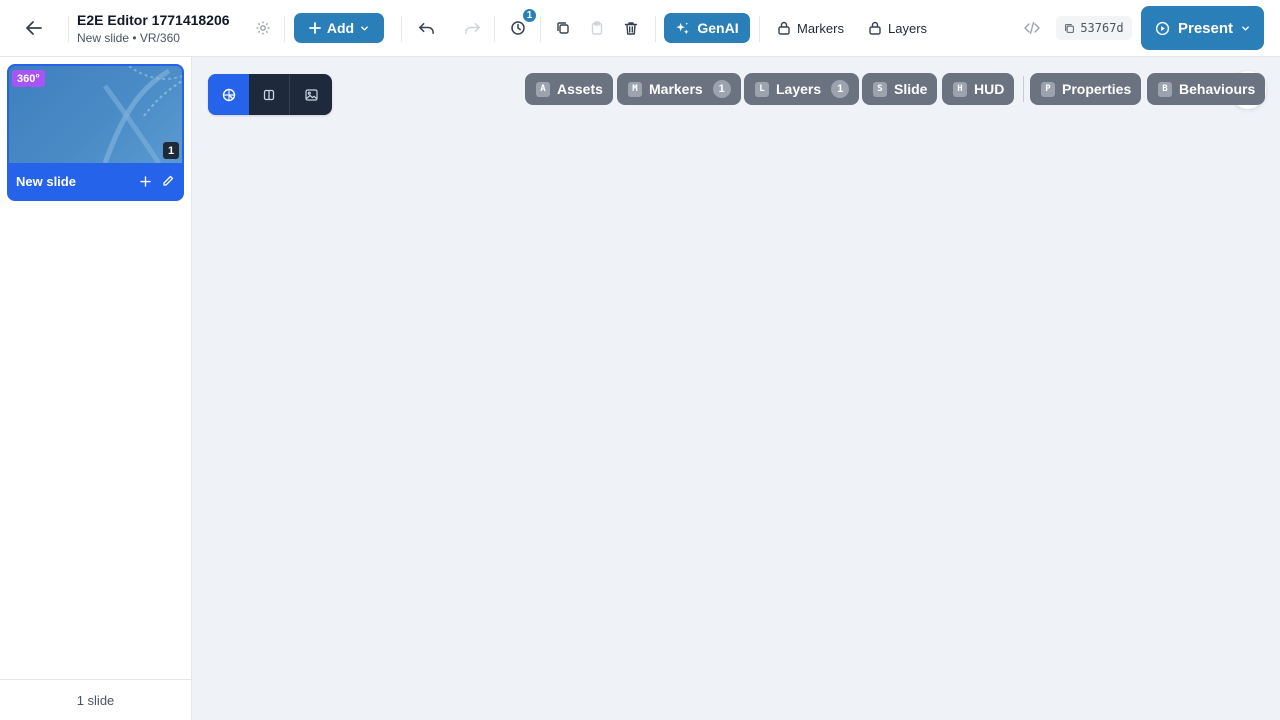 The width and height of the screenshot is (1280, 720). Describe the element at coordinates (95, 114) in the screenshot. I see `slide-preview: 360° 1` at that location.